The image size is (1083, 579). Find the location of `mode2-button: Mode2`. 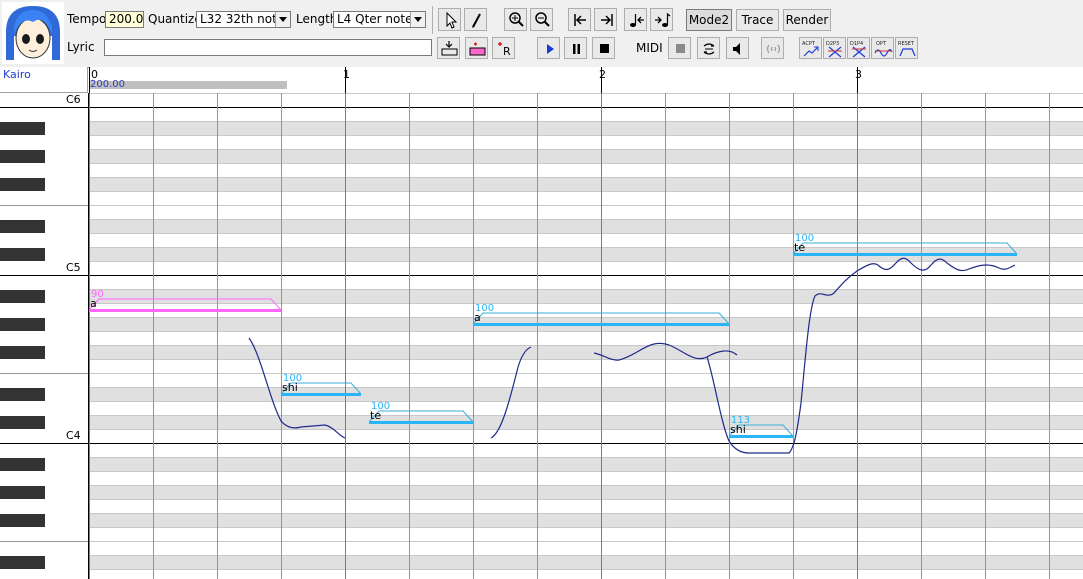

mode2-button: Mode2 is located at coordinates (709, 20).